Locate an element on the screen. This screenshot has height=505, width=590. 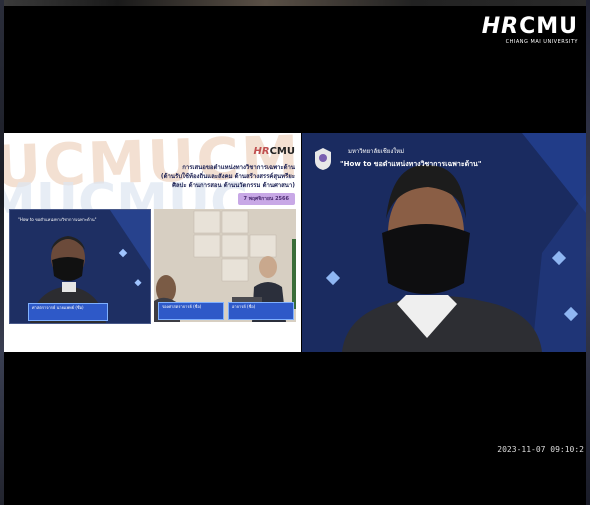
slide-logo: HRCMU is located at coordinates (275, 151).